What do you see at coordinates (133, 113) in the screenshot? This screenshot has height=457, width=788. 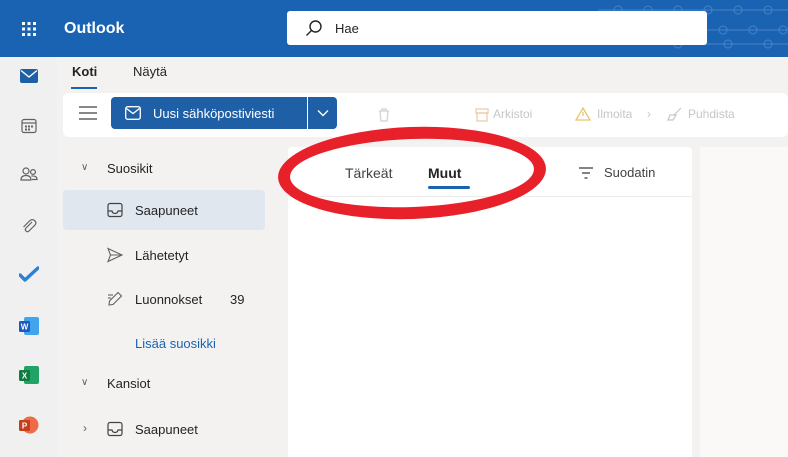 I see `envelope-icon` at bounding box center [133, 113].